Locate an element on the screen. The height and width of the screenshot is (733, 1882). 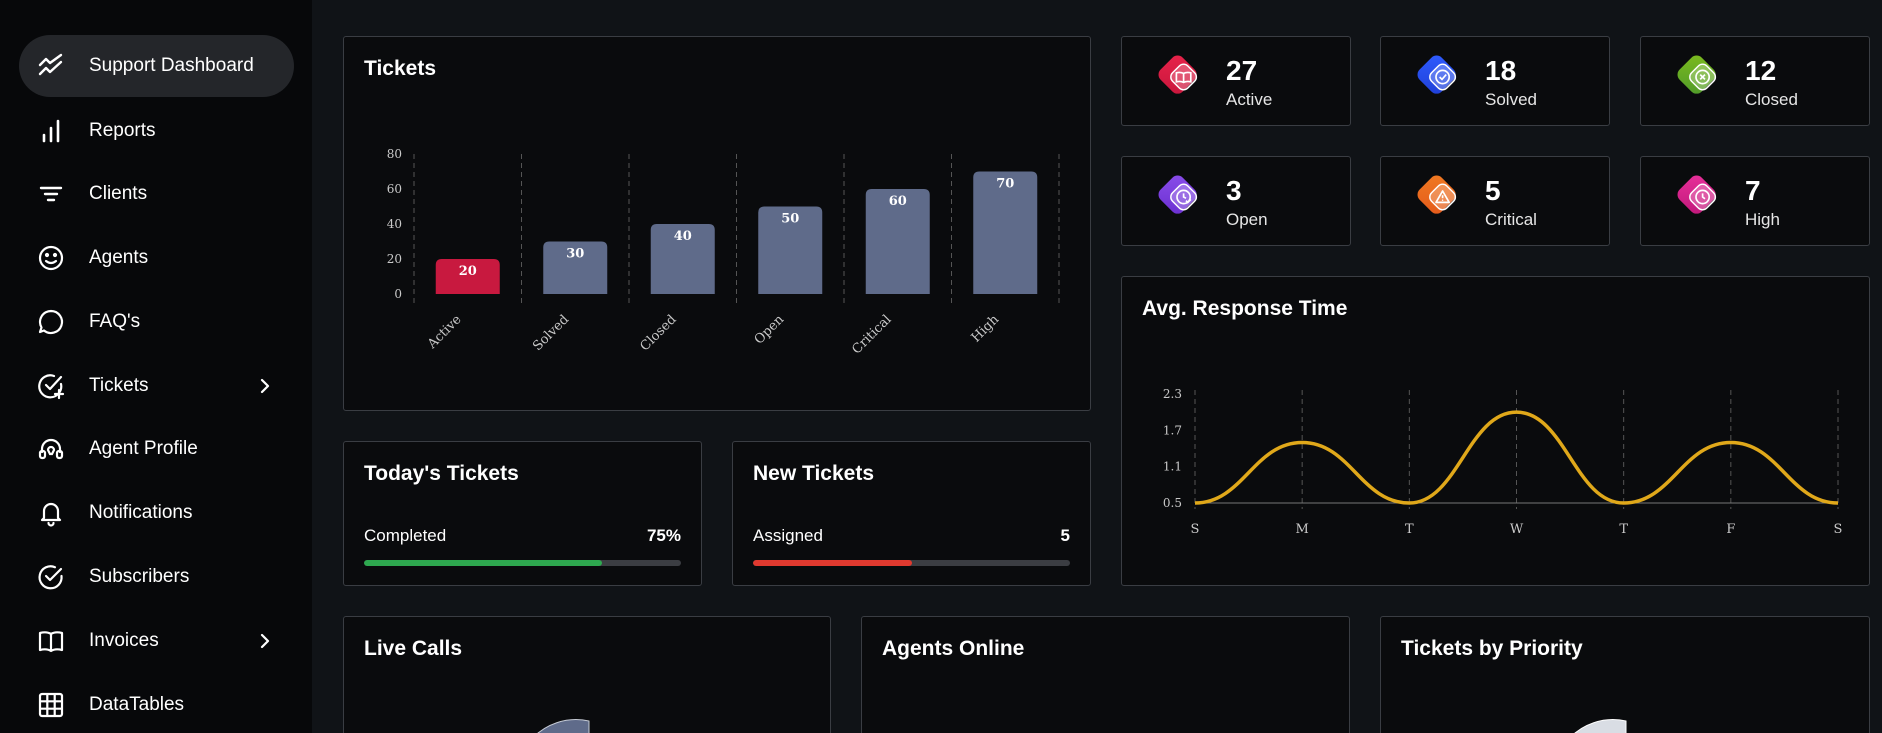
chat-bubble-icon is located at coordinates (51, 322).